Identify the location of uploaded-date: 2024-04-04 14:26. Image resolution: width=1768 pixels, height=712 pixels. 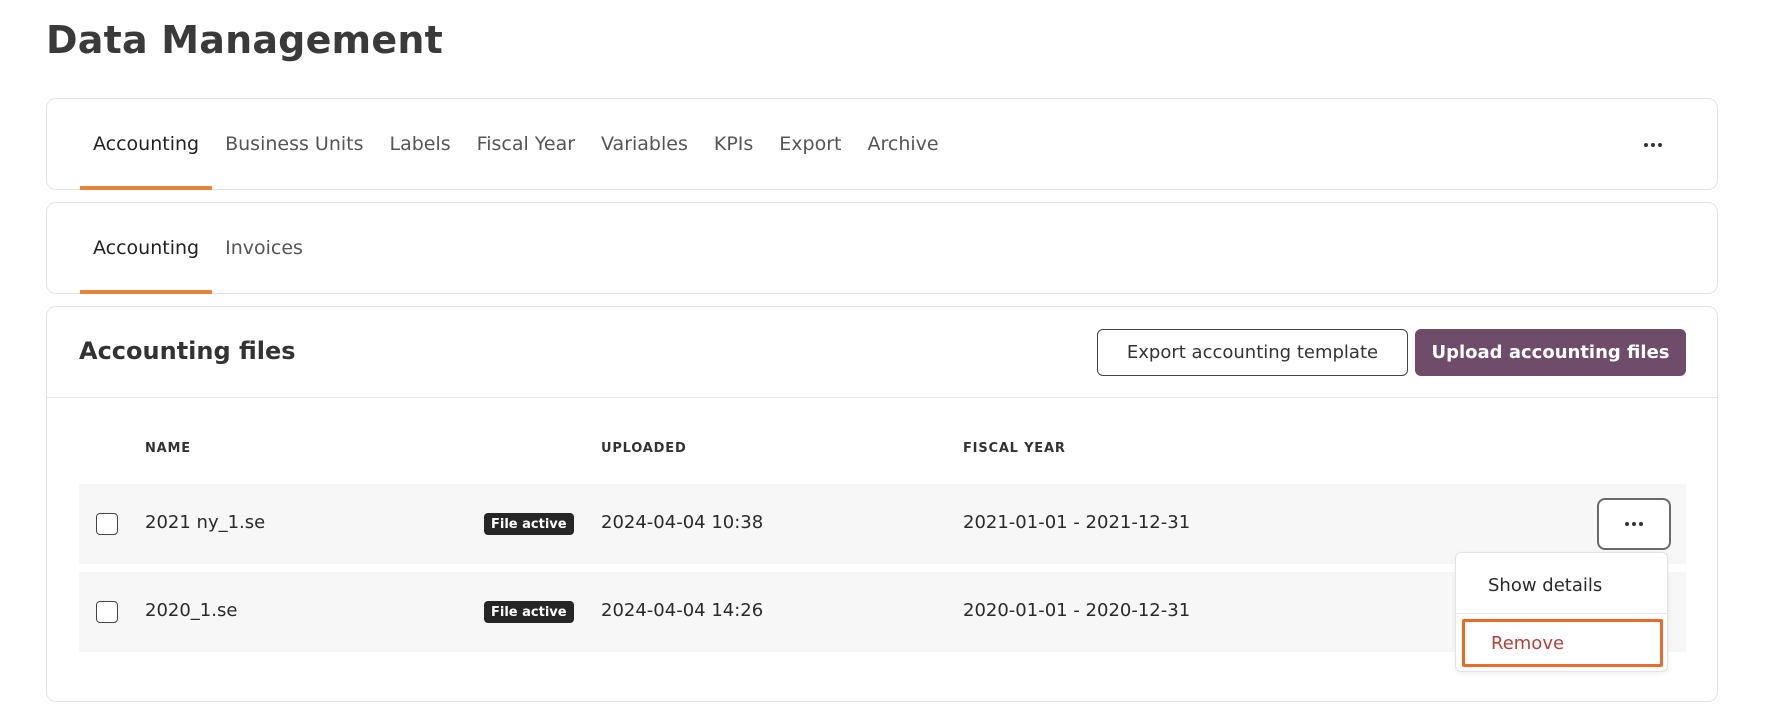
(682, 610).